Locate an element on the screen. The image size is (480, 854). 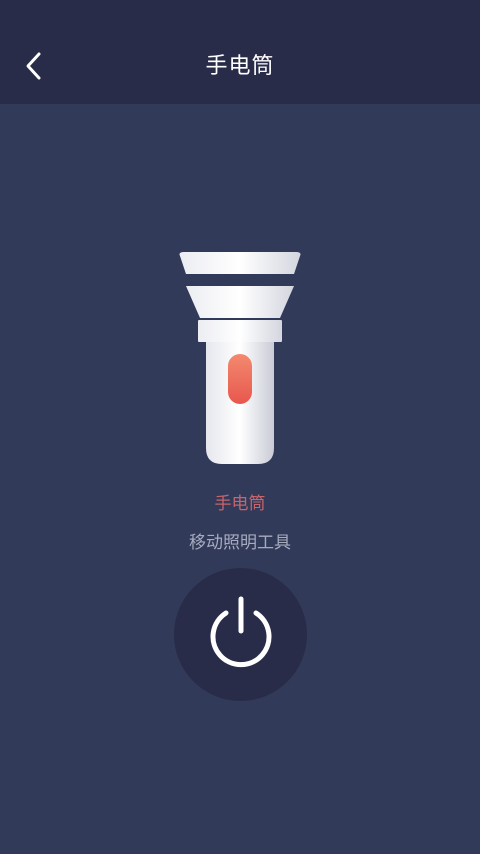
page-title: 手电筒 is located at coordinates (240, 66).